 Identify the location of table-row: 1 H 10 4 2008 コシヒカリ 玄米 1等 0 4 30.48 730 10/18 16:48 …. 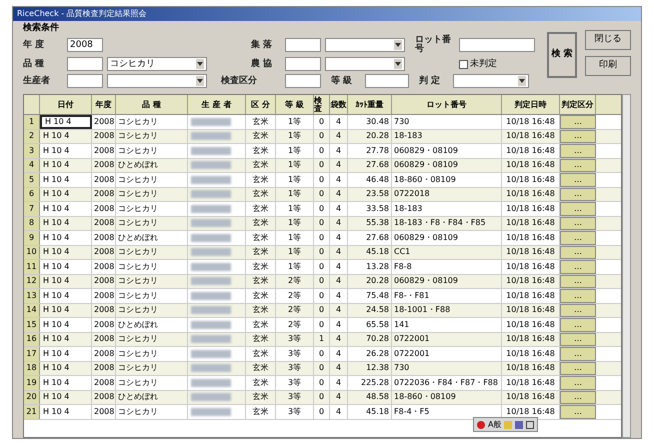
(322, 122).